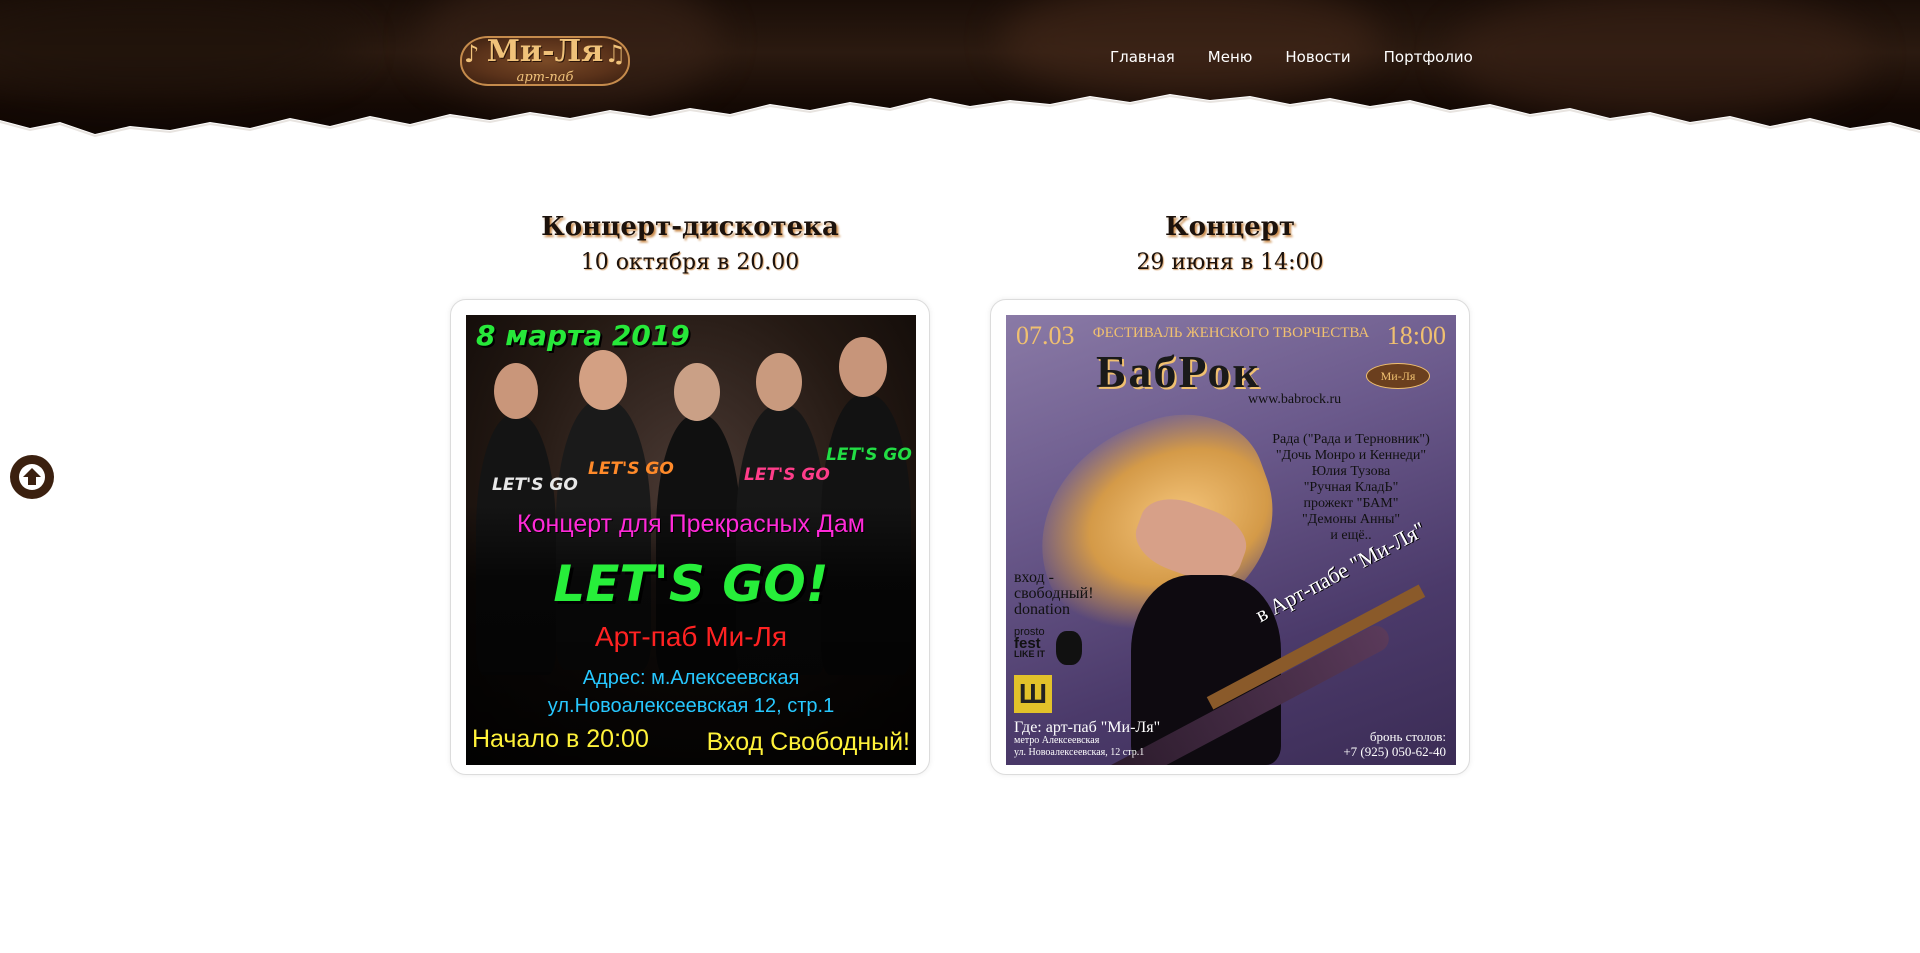 This screenshot has height=953, width=1920. I want to click on entry-line: donation, so click(1042, 609).